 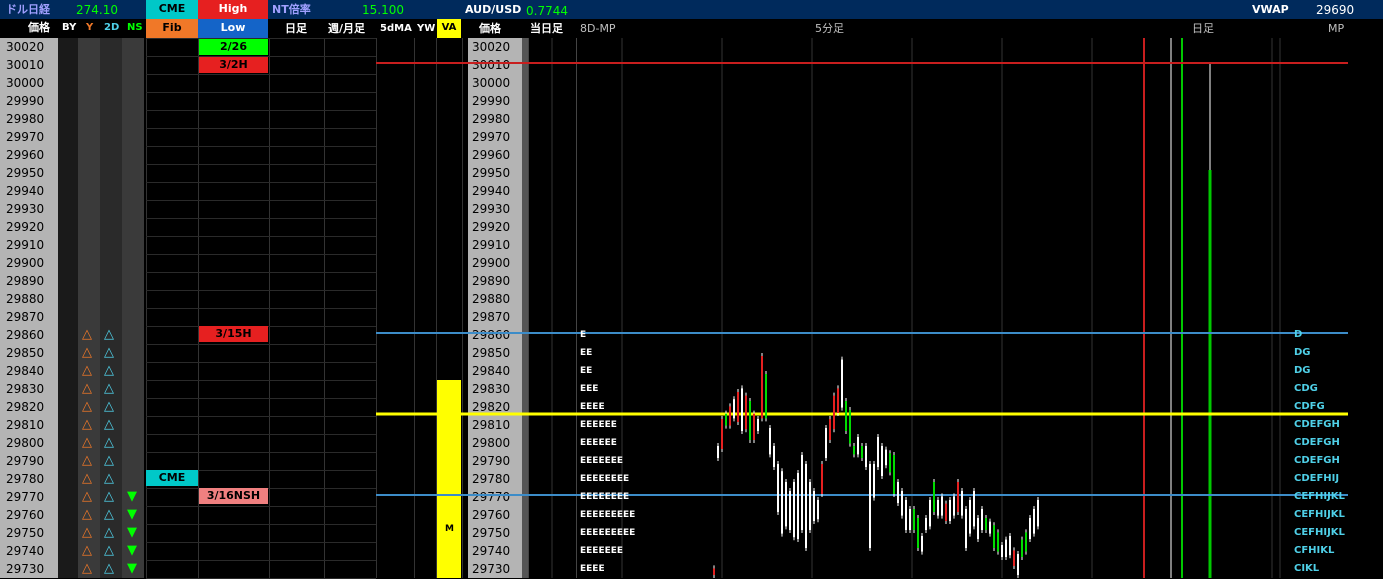 I want to click on badge-2-26: 2/26, so click(x=233, y=47).